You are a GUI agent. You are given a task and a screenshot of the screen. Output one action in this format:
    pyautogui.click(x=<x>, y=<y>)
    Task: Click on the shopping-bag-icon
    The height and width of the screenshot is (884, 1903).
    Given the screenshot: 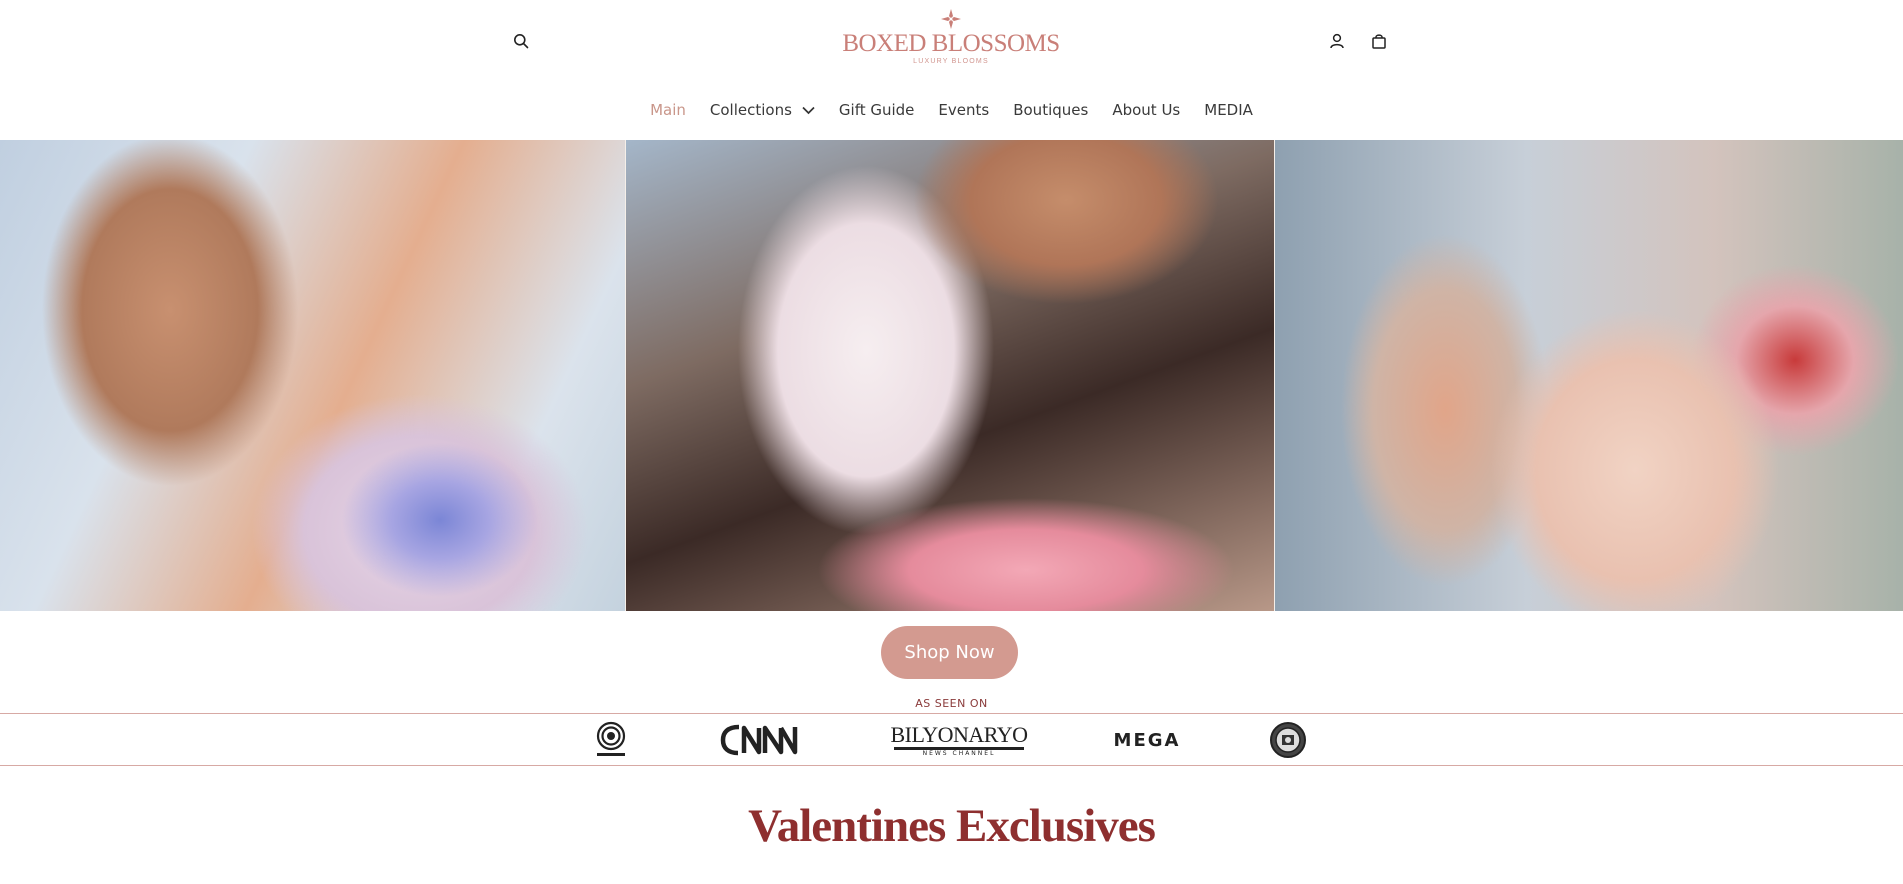 What is the action you would take?
    pyautogui.click(x=1379, y=41)
    